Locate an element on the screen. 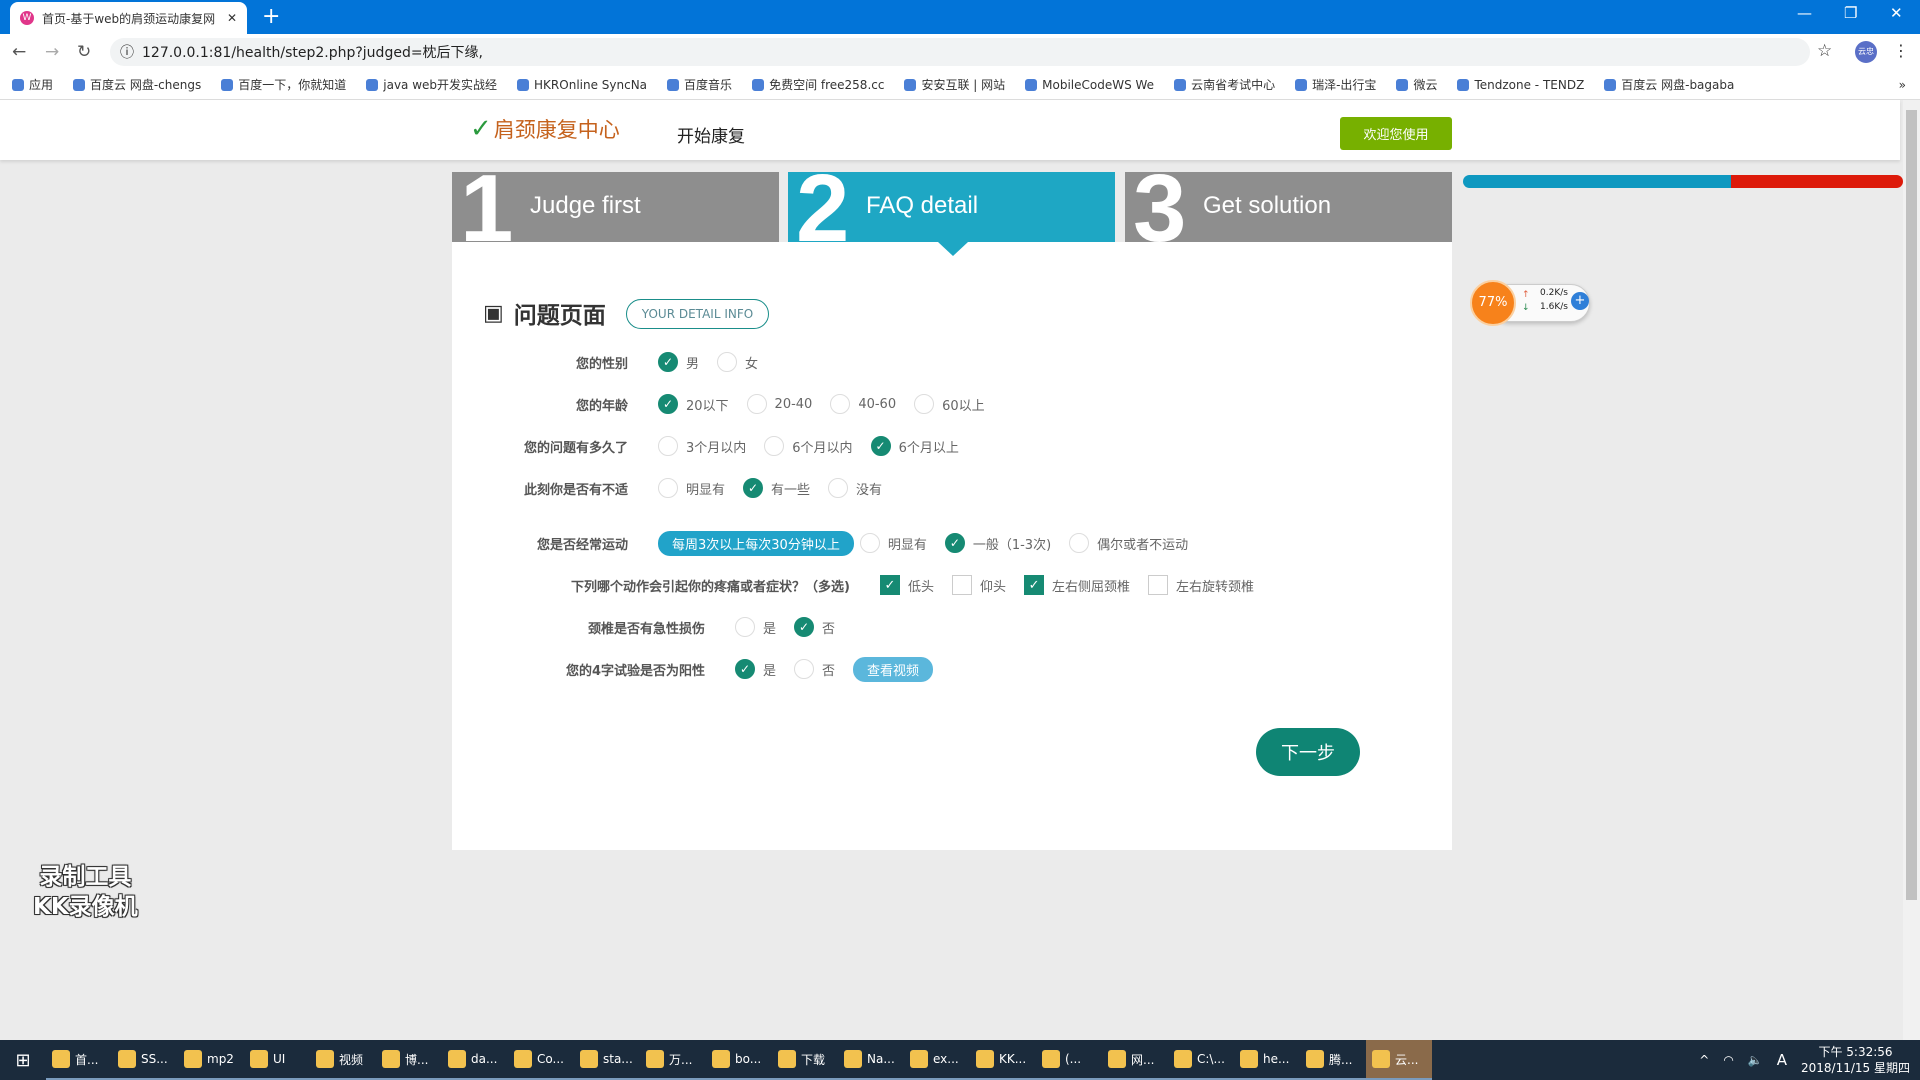 This screenshot has height=1080, width=1920. bookmark-item: MobileCodeWS We is located at coordinates (1089, 85).